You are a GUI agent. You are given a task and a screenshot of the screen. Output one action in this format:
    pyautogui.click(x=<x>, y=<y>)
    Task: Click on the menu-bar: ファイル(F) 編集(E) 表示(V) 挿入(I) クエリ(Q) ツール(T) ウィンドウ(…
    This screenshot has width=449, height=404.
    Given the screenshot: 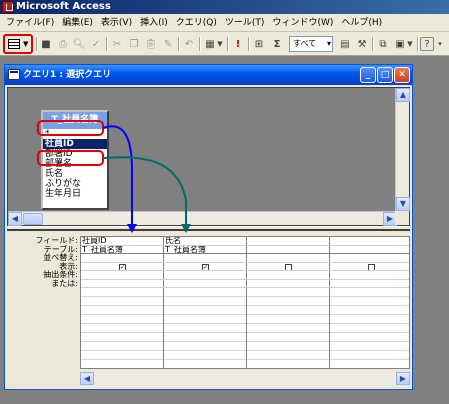 What is the action you would take?
    pyautogui.click(x=224, y=23)
    